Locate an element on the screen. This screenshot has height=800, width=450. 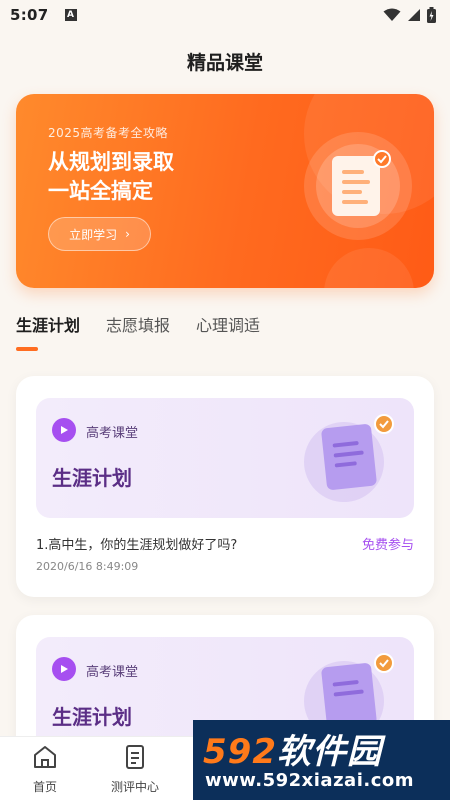
banner-decoration is located at coordinates (369, 268).